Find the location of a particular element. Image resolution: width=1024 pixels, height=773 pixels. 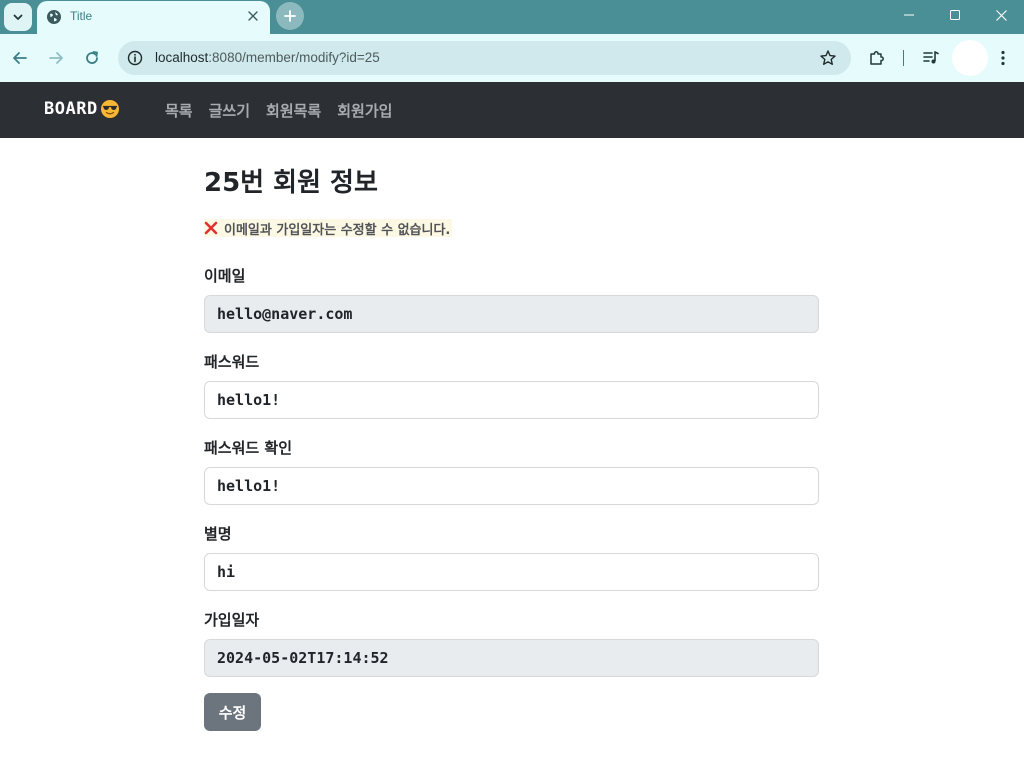

maximize-button is located at coordinates (955, 15).